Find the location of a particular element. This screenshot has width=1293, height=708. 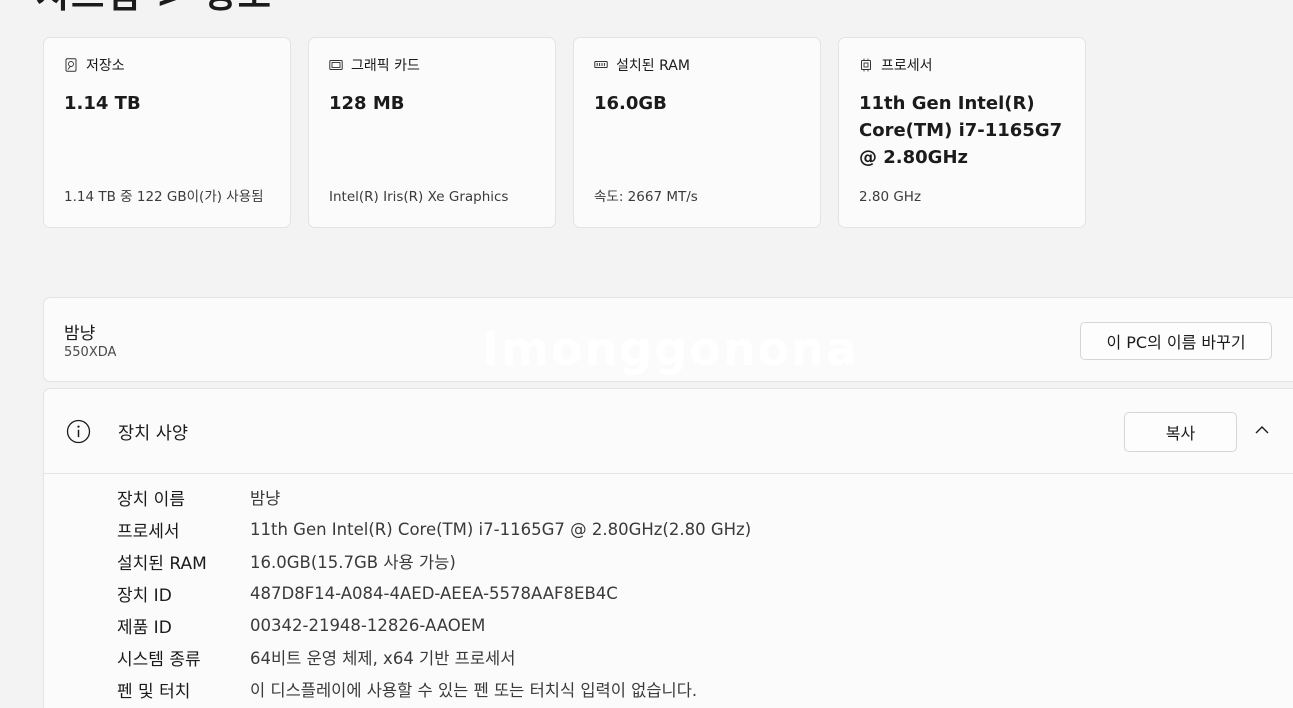

spec-label: 장치 이름 is located at coordinates (151, 499).